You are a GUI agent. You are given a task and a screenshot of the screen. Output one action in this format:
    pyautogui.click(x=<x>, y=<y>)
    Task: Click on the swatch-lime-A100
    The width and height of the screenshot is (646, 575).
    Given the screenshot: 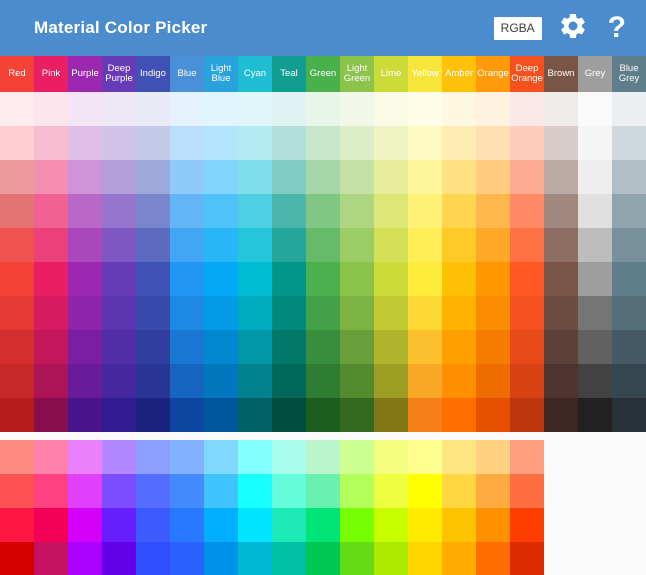 What is the action you would take?
    pyautogui.click(x=391, y=457)
    